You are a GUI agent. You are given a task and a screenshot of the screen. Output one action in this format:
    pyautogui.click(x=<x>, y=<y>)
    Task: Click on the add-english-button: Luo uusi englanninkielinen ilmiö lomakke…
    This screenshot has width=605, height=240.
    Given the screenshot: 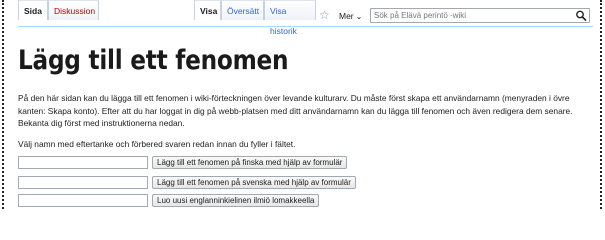 What is the action you would take?
    pyautogui.click(x=236, y=200)
    